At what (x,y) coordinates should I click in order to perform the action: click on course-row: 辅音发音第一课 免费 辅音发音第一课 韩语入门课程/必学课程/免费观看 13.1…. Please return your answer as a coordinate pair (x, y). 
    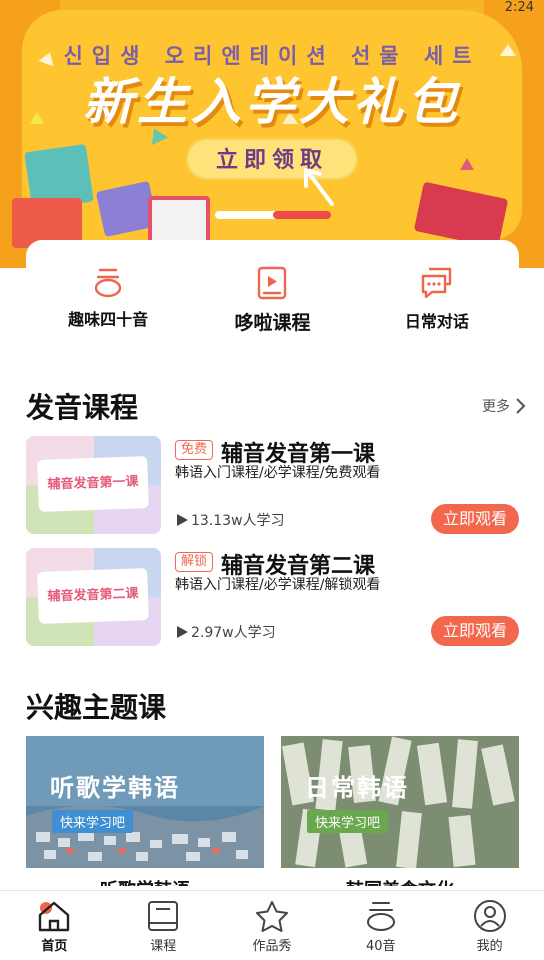
    Looking at the image, I should click on (272, 485).